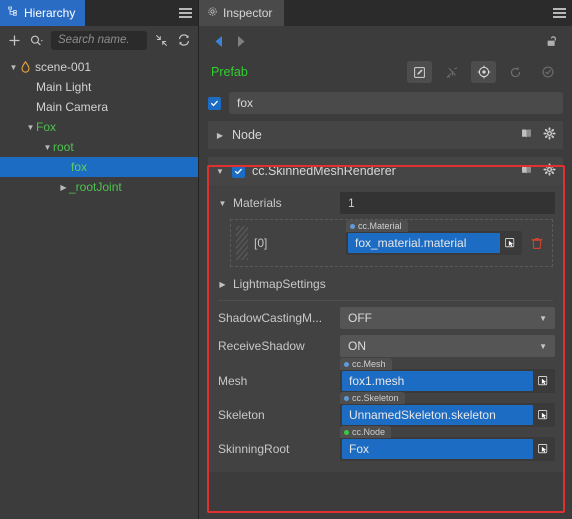 The width and height of the screenshot is (572, 519). I want to click on trash-icon, so click(537, 243).